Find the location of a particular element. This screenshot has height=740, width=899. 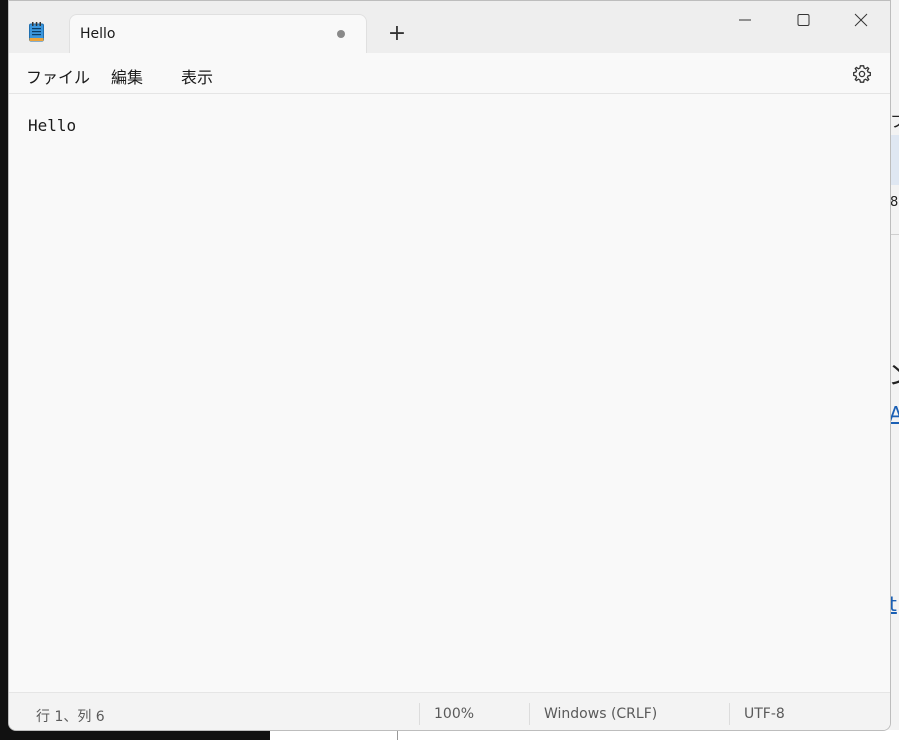

minimize-icon is located at coordinates (745, 20).